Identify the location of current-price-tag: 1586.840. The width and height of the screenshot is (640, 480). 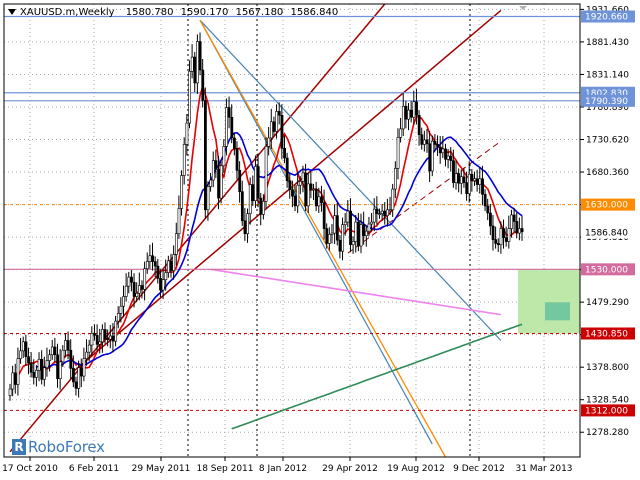
(606, 234).